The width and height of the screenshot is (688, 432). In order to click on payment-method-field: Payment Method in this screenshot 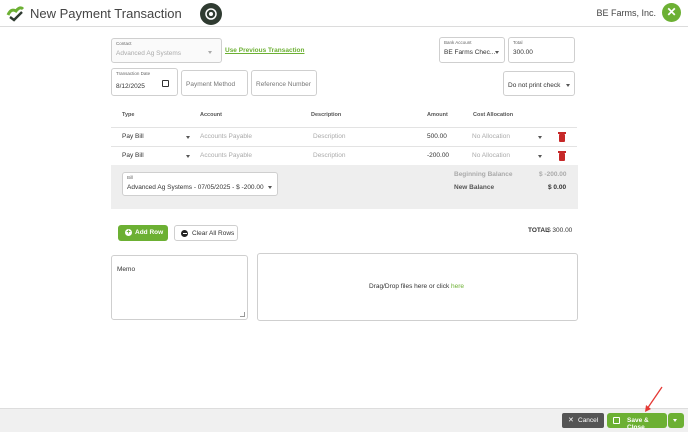, I will do `click(214, 83)`.